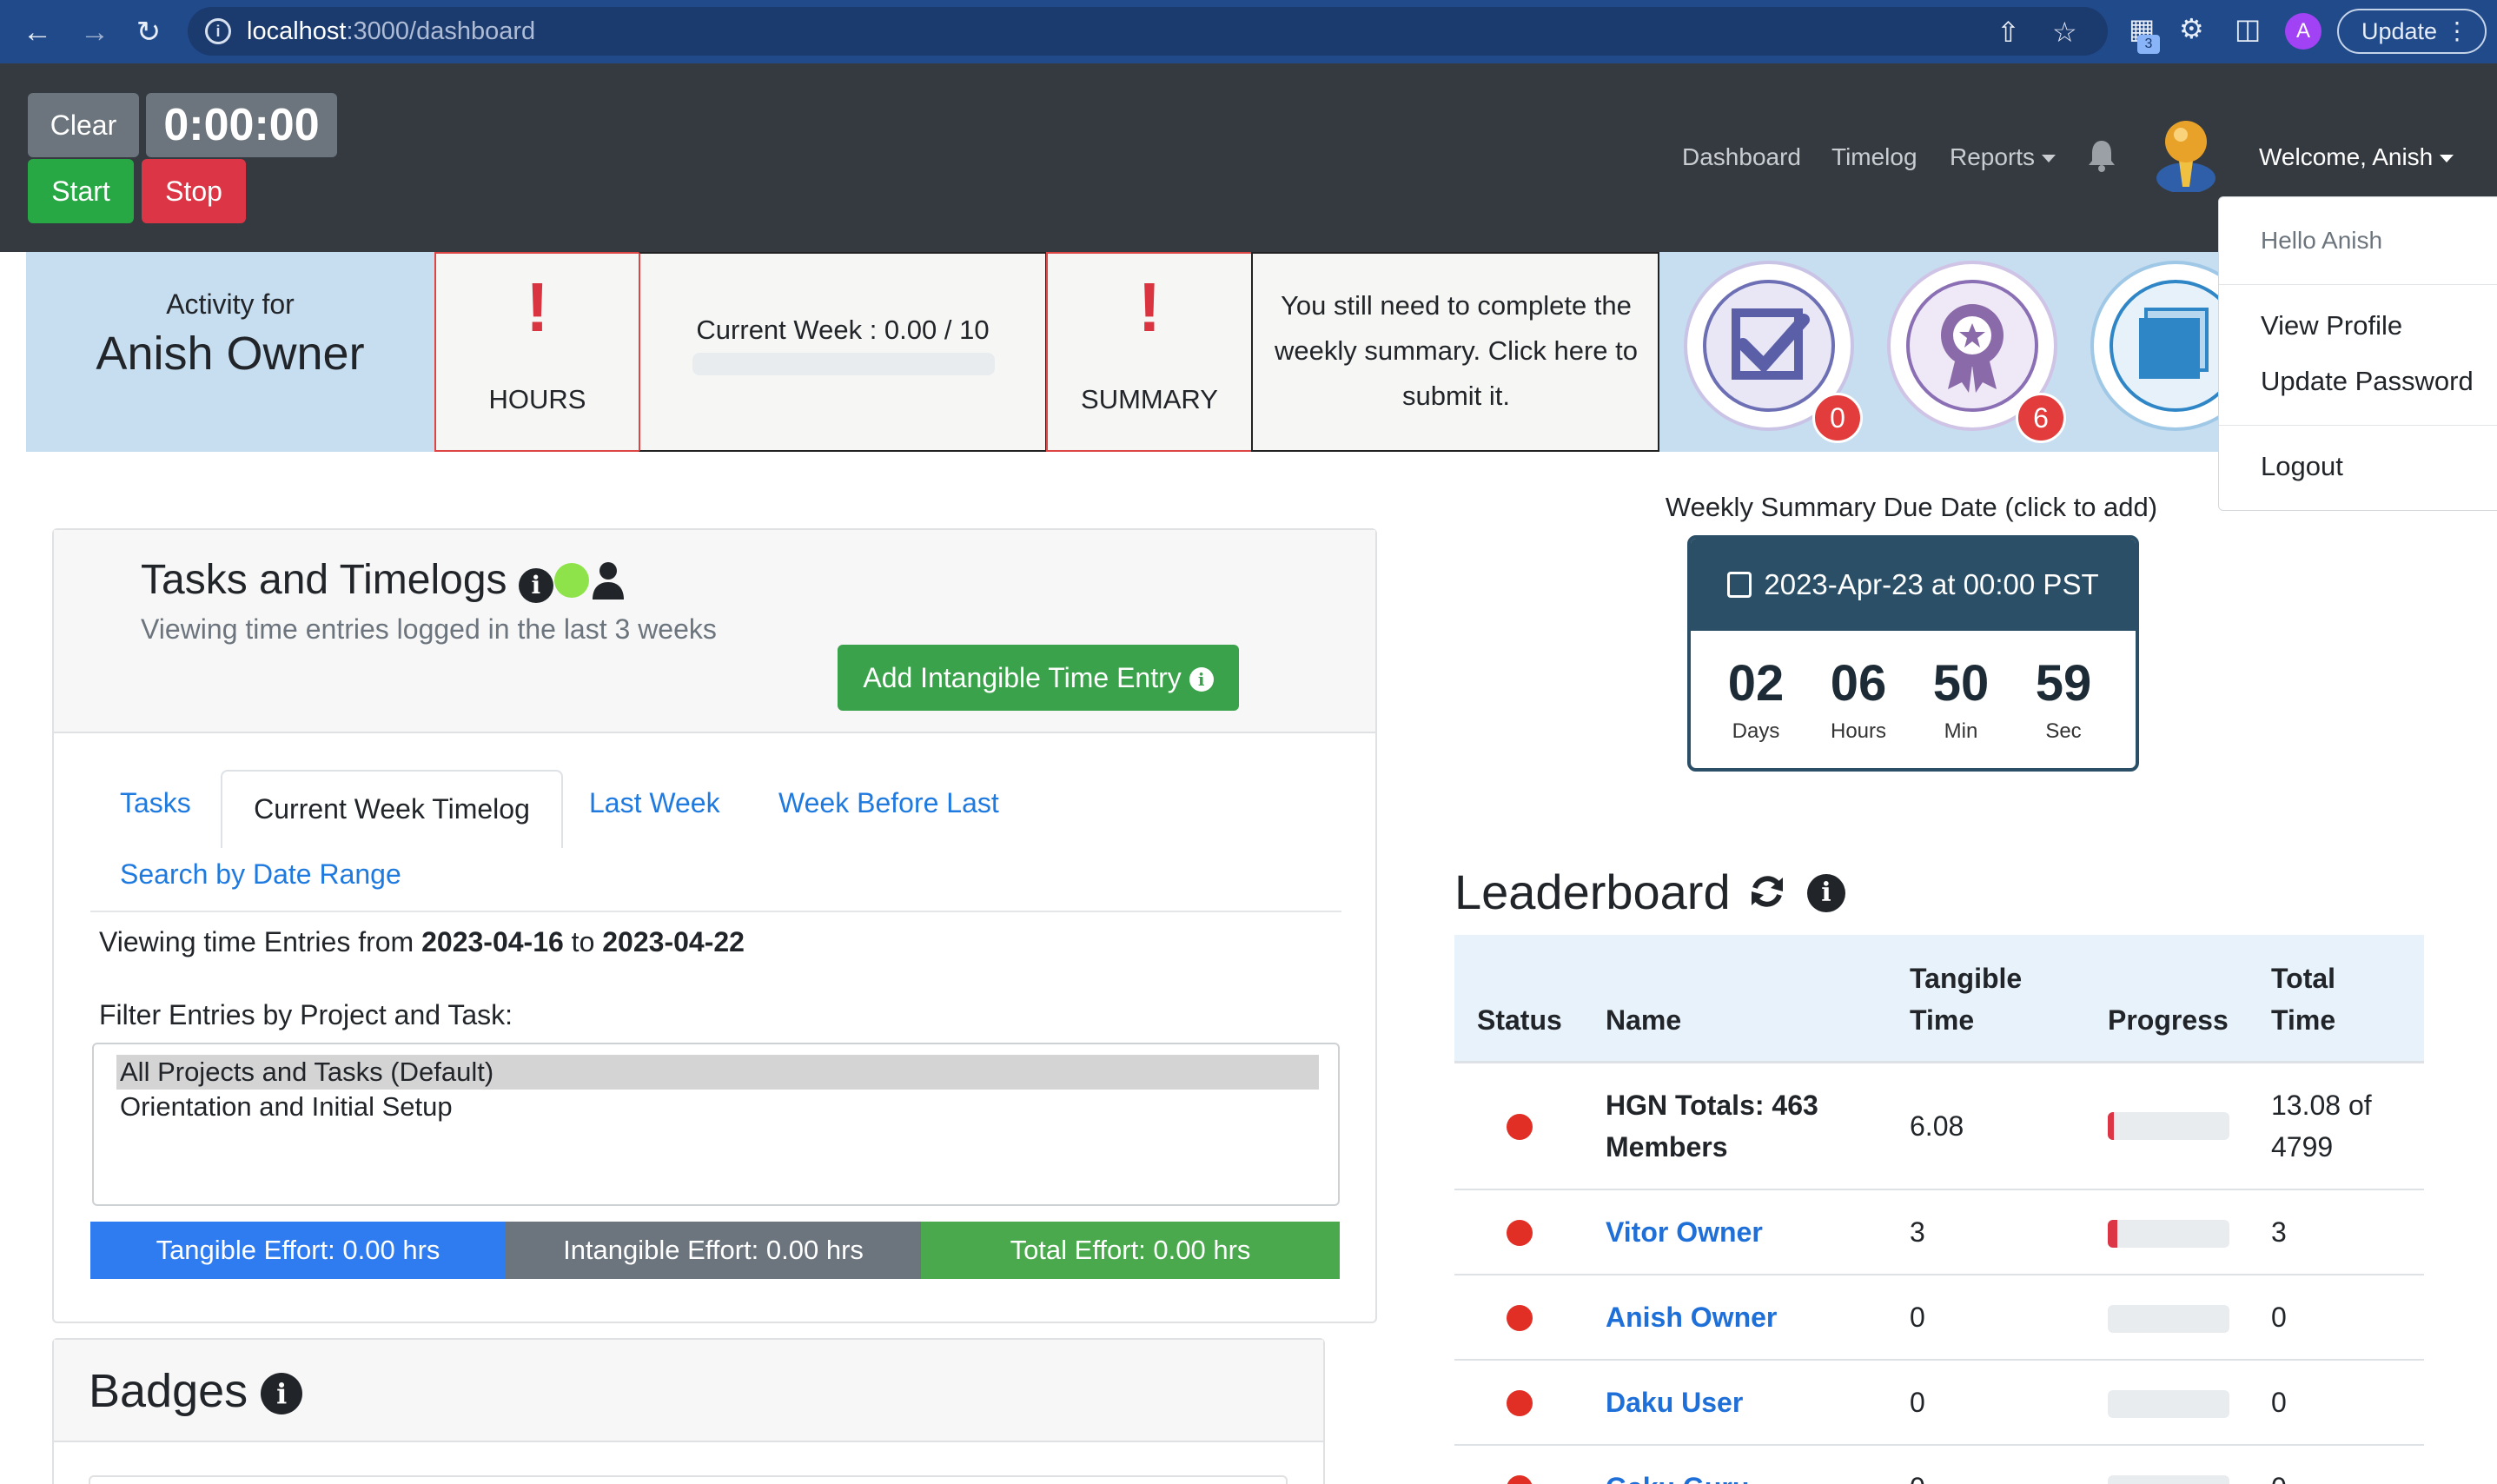 The width and height of the screenshot is (2497, 1484). Describe the element at coordinates (1677, 1475) in the screenshot. I see `row-name-link: Gaku Guru` at that location.